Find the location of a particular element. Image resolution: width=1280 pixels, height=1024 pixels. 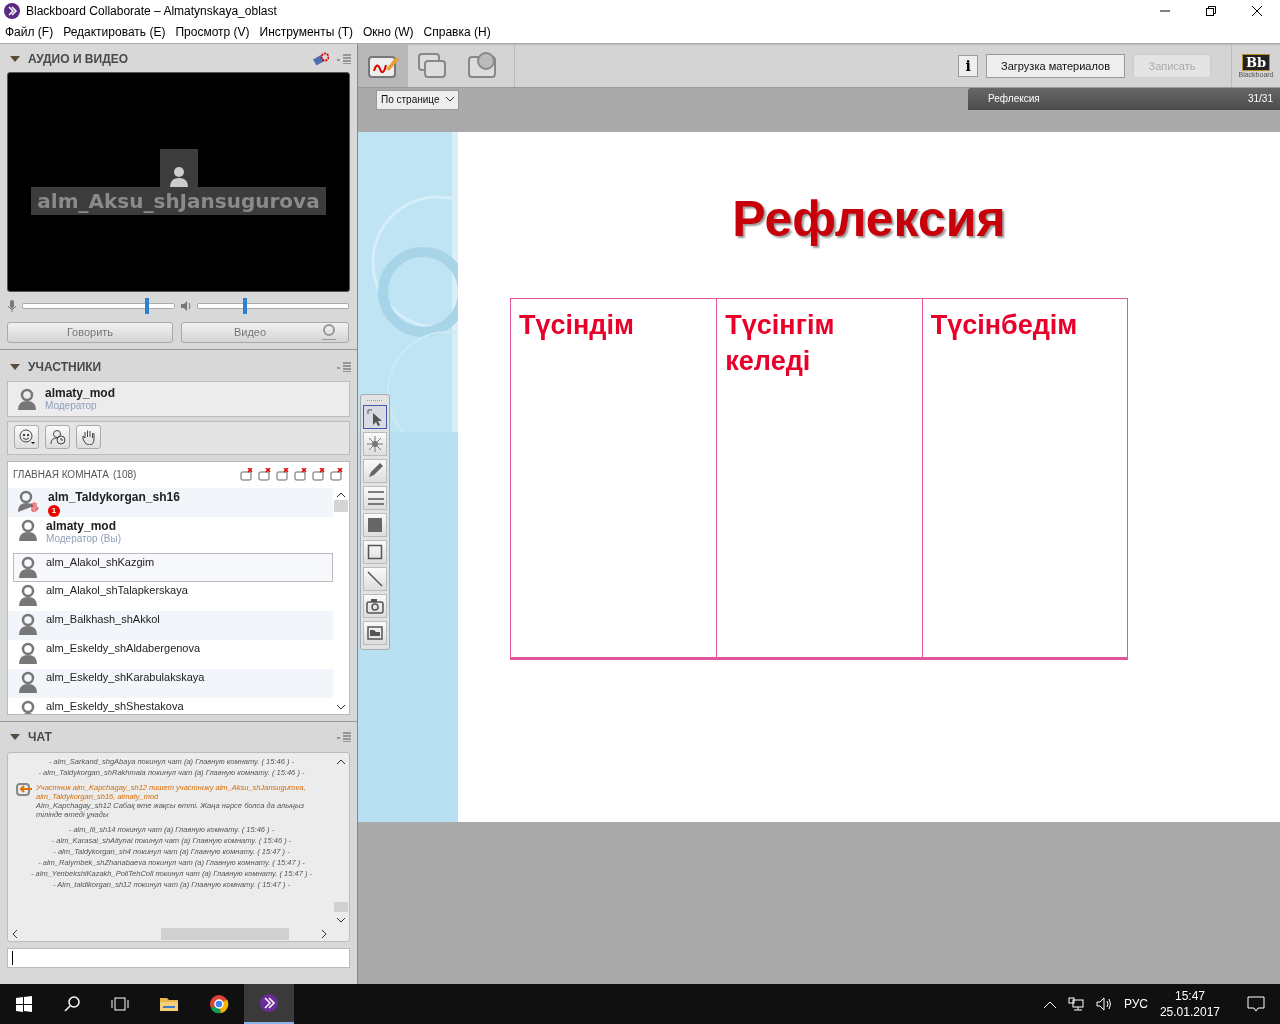

clock-date: 25.01.2017 is located at coordinates (1189, 1012).